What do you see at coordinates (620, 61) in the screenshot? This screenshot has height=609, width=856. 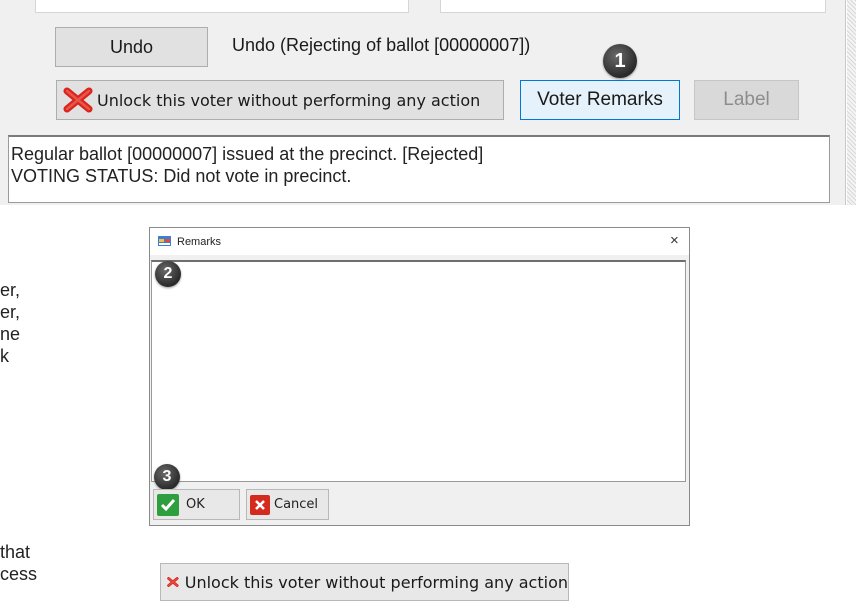 I see `callout-badge-1: 1` at bounding box center [620, 61].